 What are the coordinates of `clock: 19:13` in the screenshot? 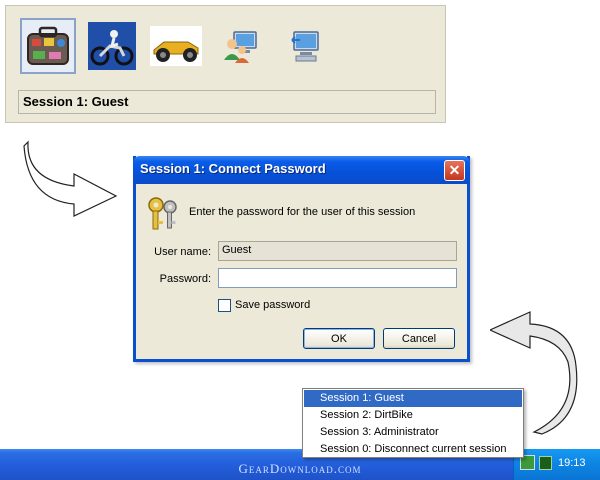 It's located at (572, 463).